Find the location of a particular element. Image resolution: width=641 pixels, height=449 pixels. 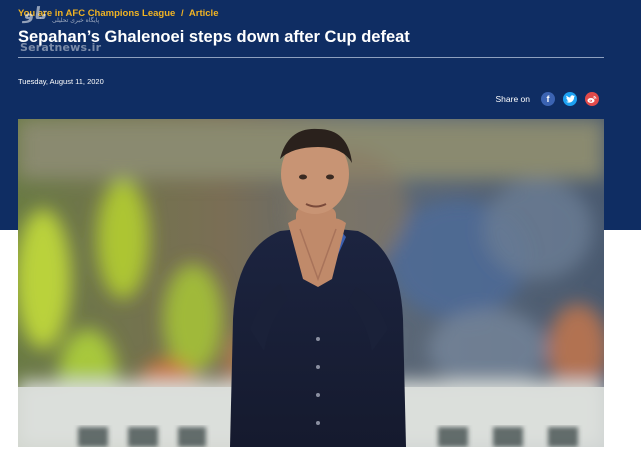

article-date: Tuesday, August 11, 2020 is located at coordinates (61, 81).